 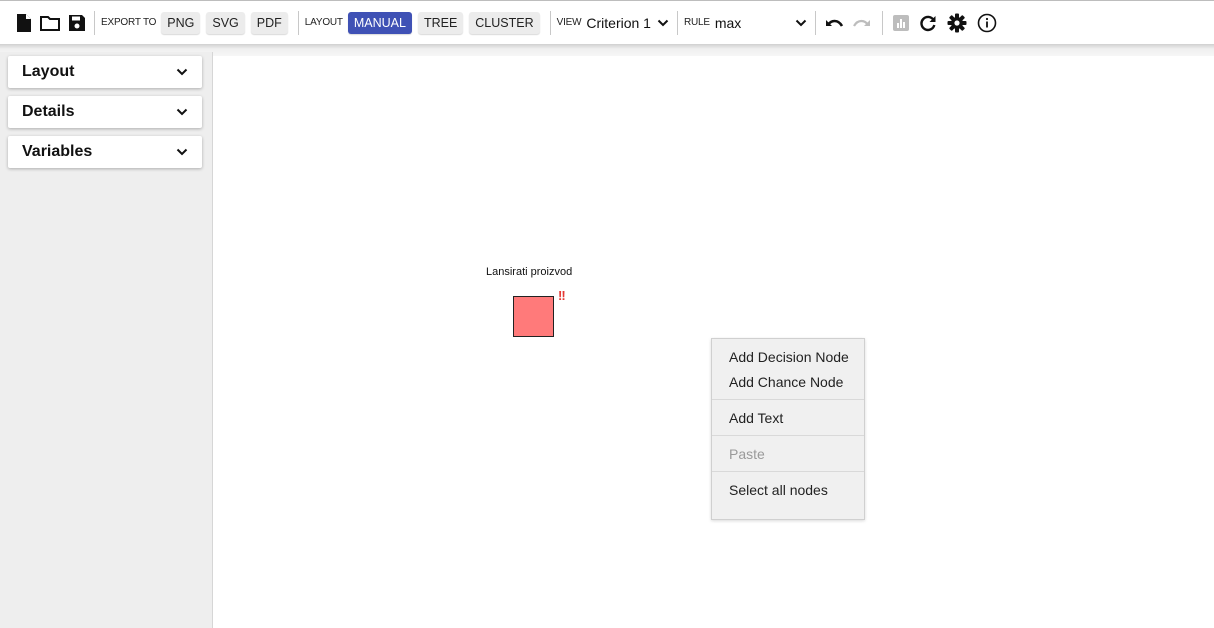 What do you see at coordinates (788, 489) in the screenshot?
I see `menu-item-select-all-nodes: Select all nodes` at bounding box center [788, 489].